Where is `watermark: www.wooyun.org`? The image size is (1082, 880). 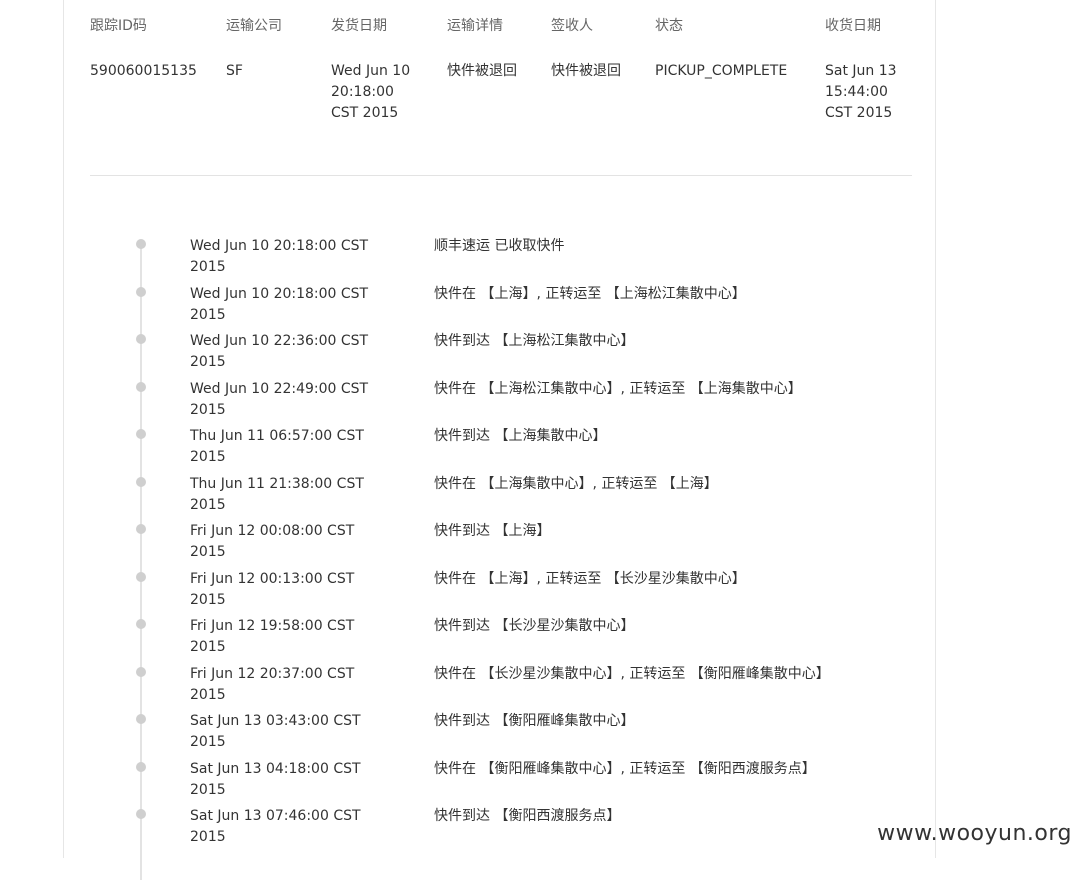
watermark: www.wooyun.org is located at coordinates (974, 833).